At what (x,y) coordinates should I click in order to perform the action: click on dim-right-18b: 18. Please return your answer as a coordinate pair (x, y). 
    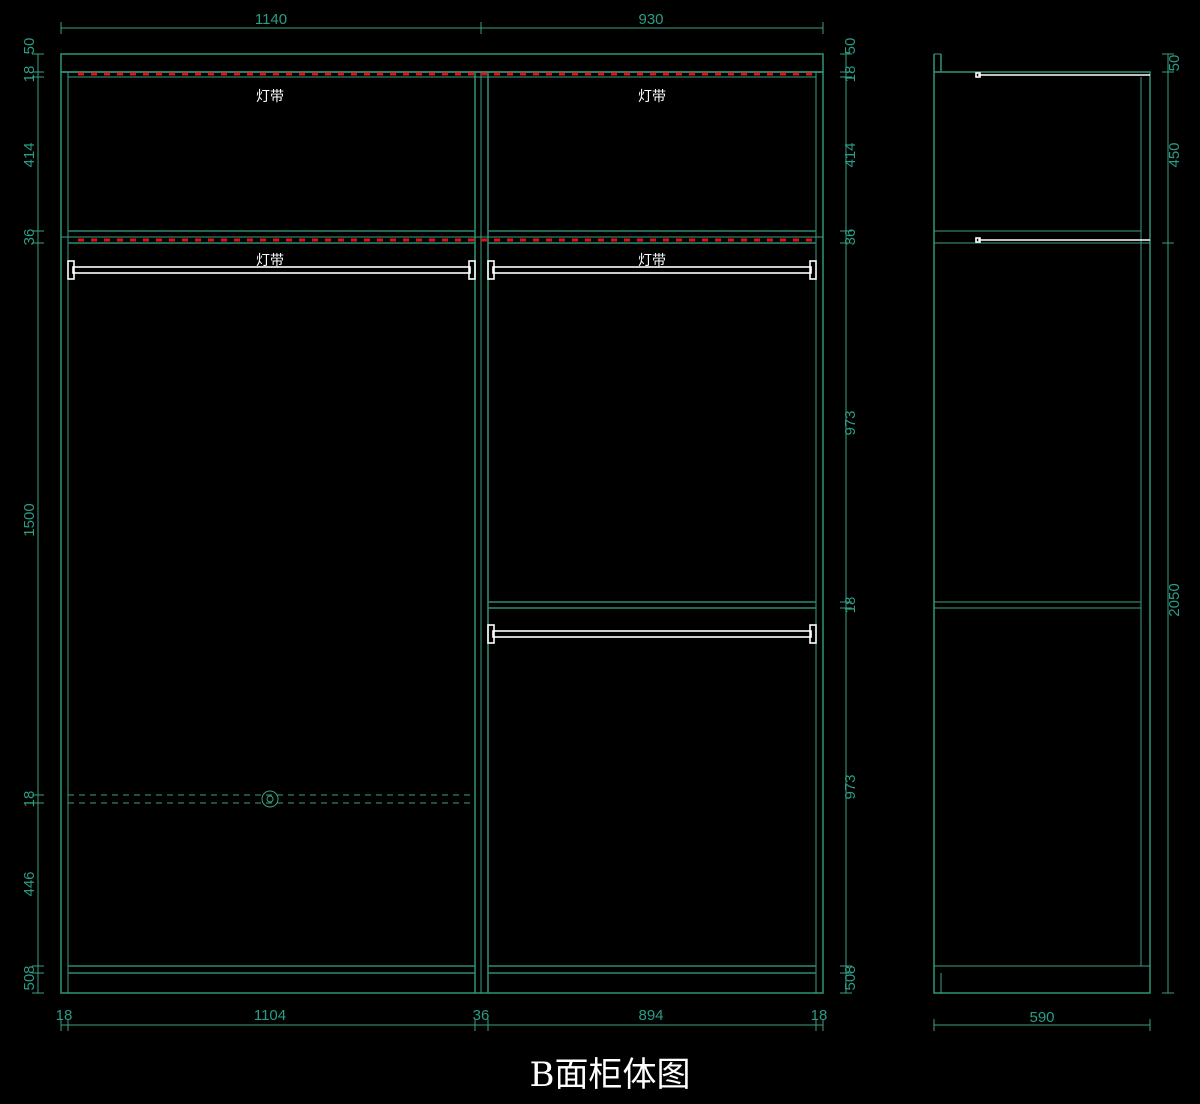
    Looking at the image, I should click on (850, 605).